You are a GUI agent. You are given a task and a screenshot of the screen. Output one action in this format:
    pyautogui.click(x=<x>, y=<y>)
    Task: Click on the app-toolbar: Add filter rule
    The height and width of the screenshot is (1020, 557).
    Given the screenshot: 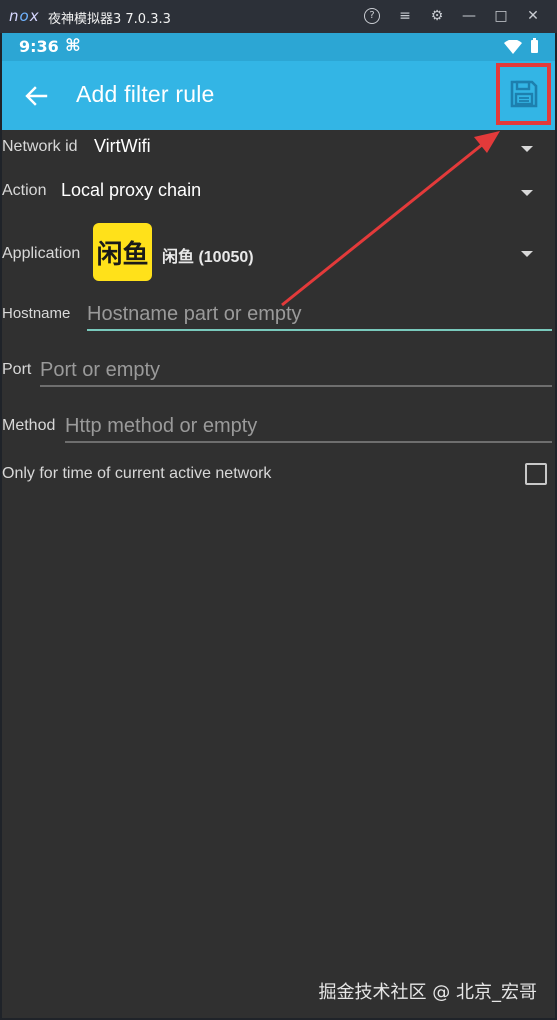 What is the action you would take?
    pyautogui.click(x=278, y=95)
    